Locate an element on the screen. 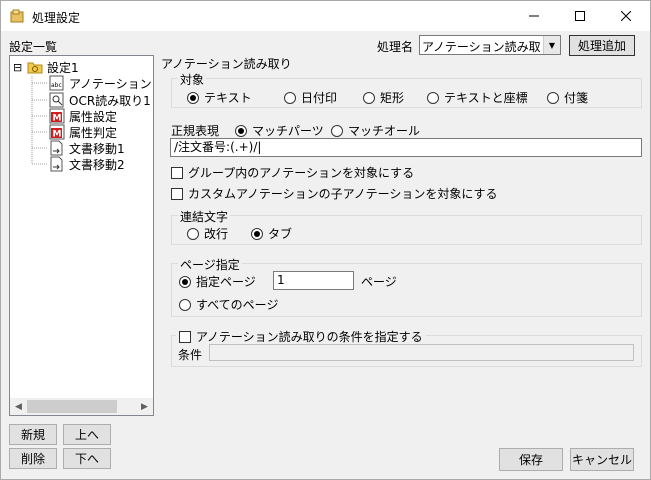  tree-lines is located at coordinates (39, 120).